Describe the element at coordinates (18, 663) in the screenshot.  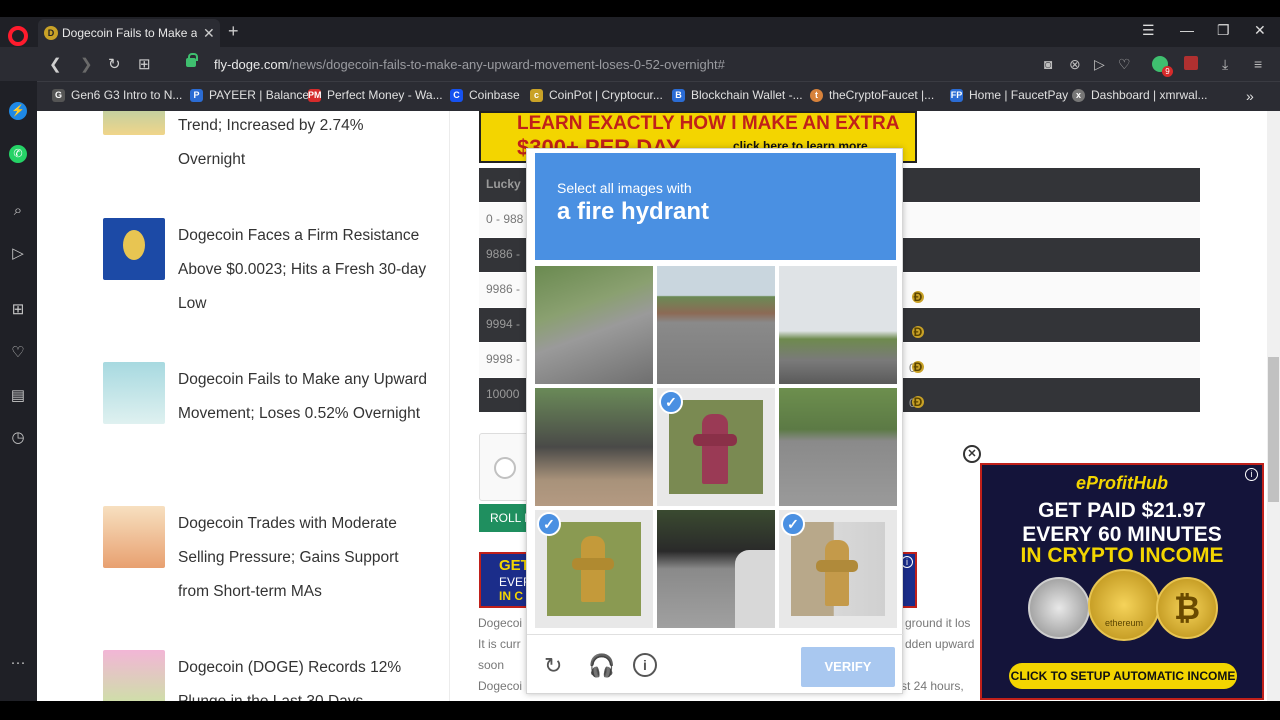
I see `more-icon: ···` at that location.